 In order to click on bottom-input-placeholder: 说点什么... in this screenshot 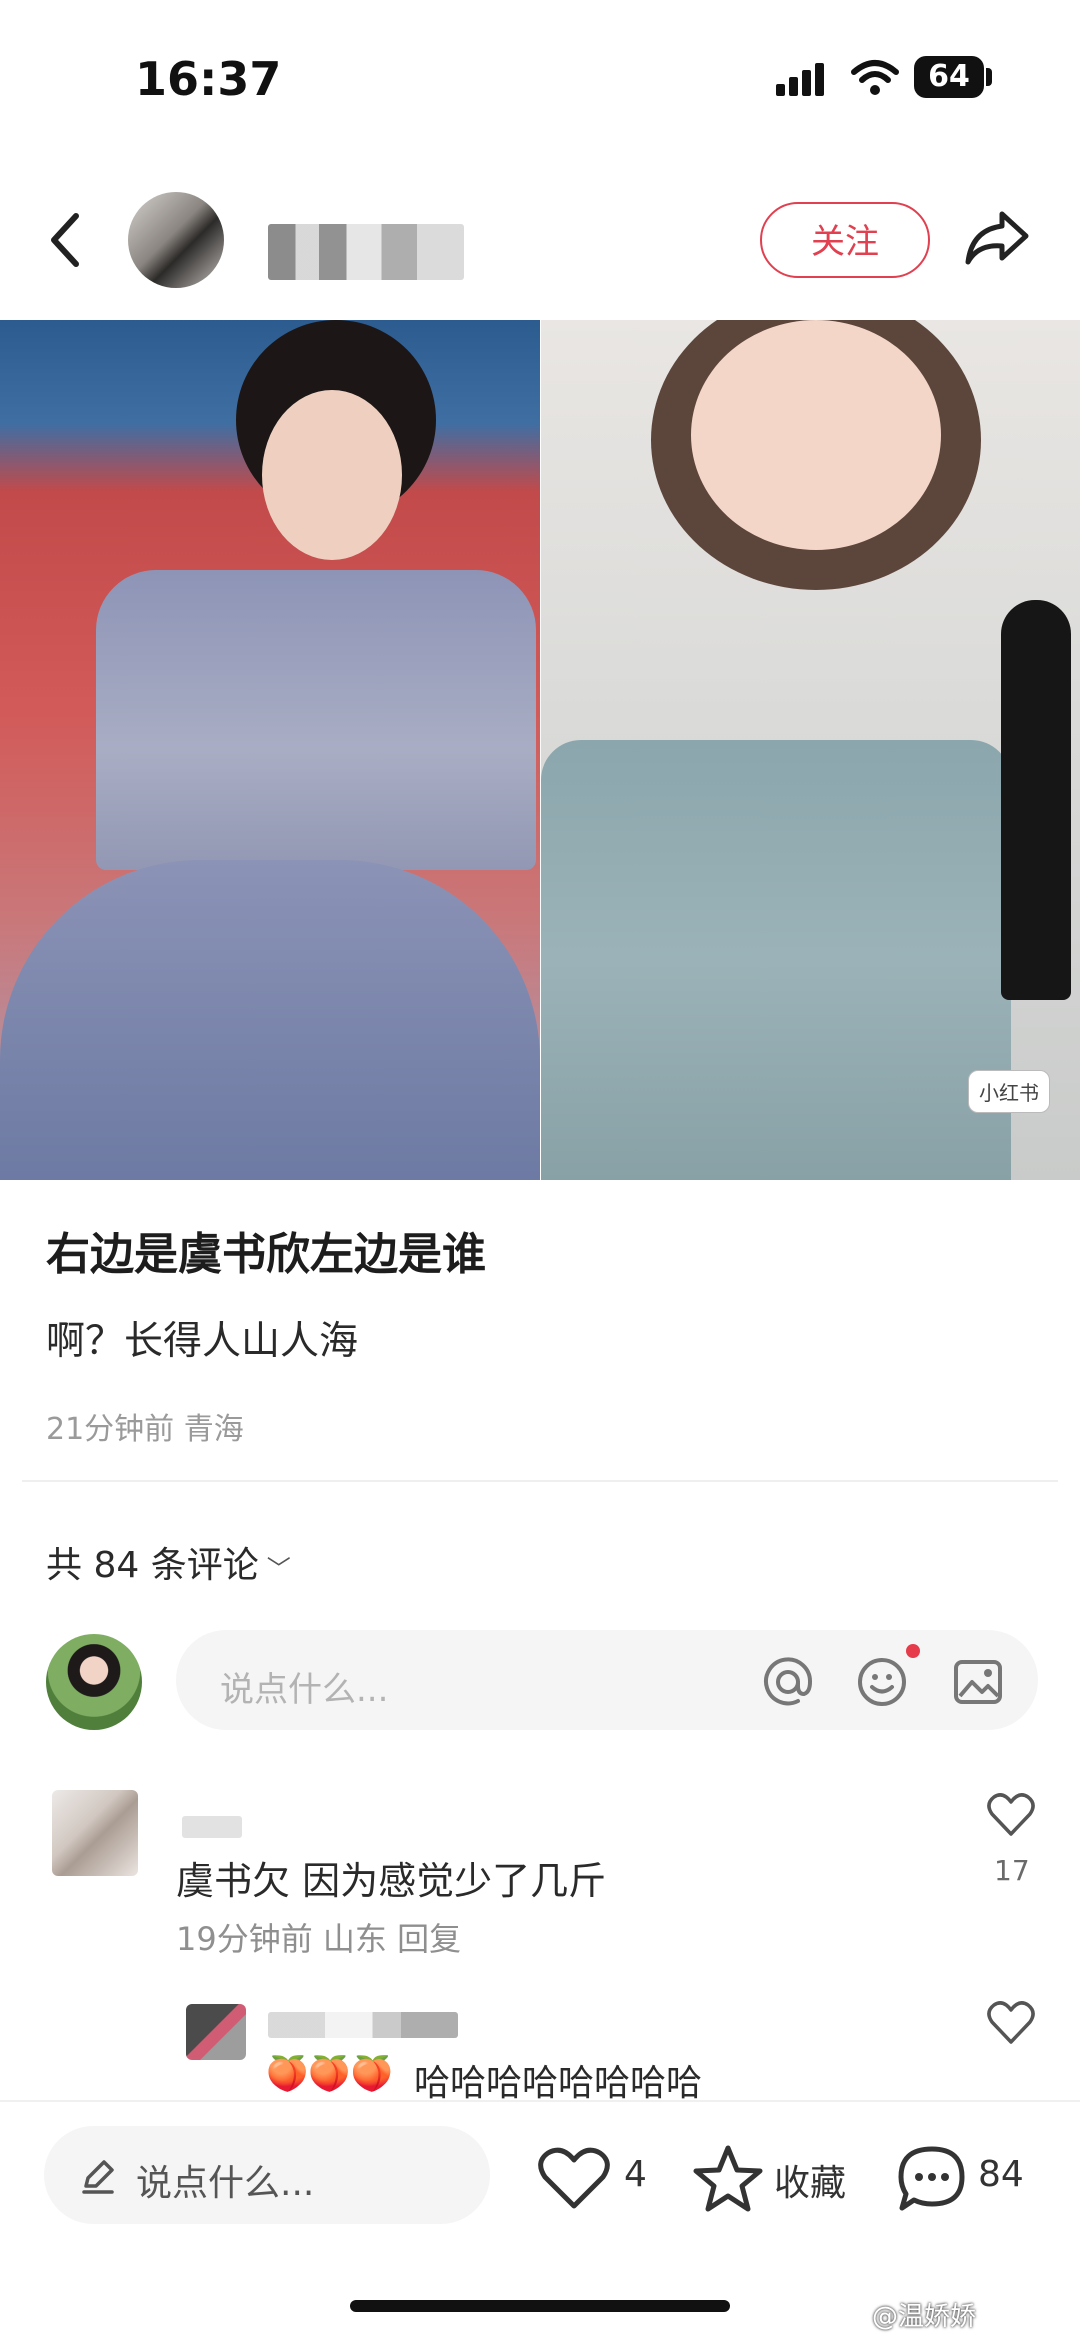, I will do `click(225, 2180)`.